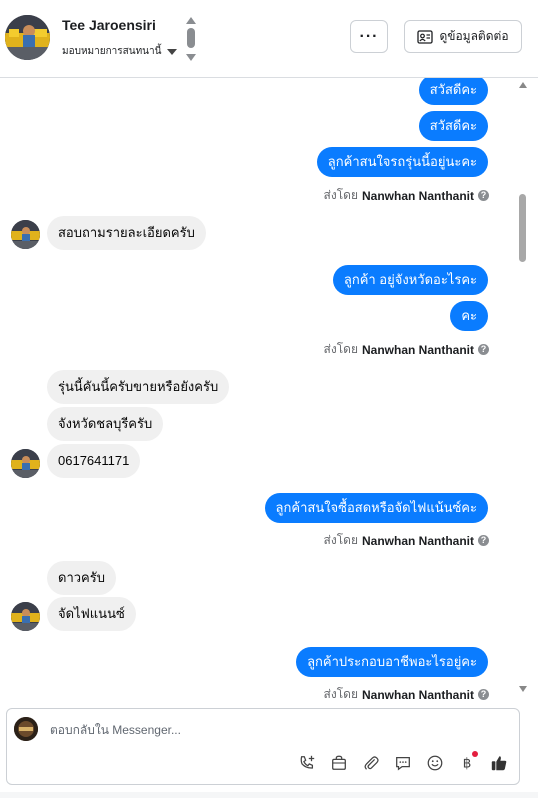 Image resolution: width=538 pixels, height=798 pixels. What do you see at coordinates (263, 746) in the screenshot?
I see `message-composer: ฿` at bounding box center [263, 746].